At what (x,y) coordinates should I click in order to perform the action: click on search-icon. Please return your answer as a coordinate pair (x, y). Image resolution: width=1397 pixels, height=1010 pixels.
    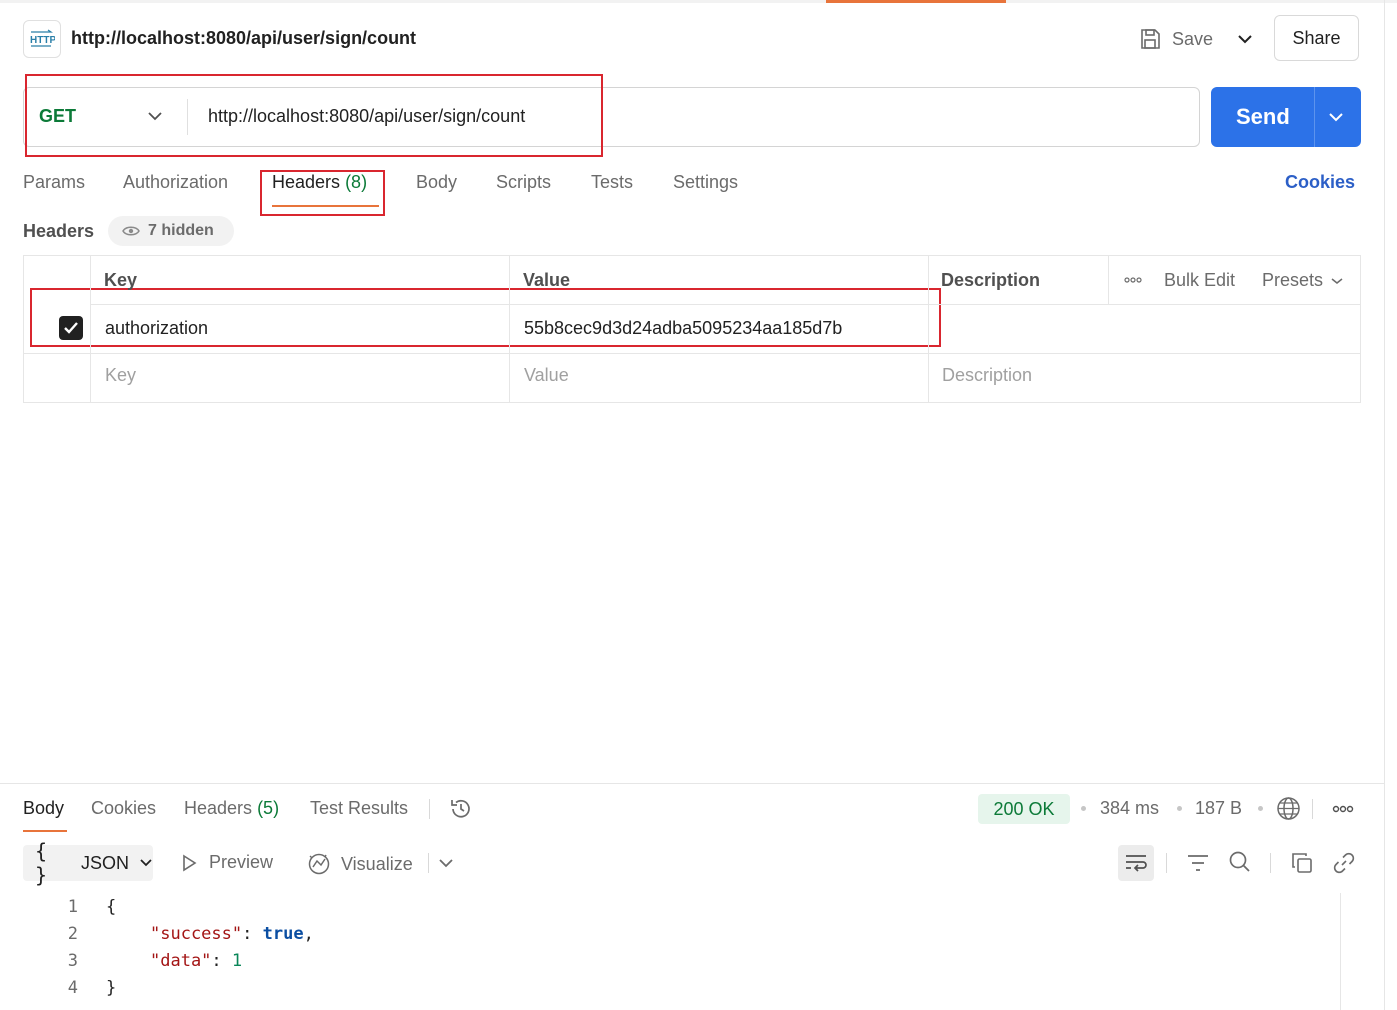
    Looking at the image, I should click on (1239, 861).